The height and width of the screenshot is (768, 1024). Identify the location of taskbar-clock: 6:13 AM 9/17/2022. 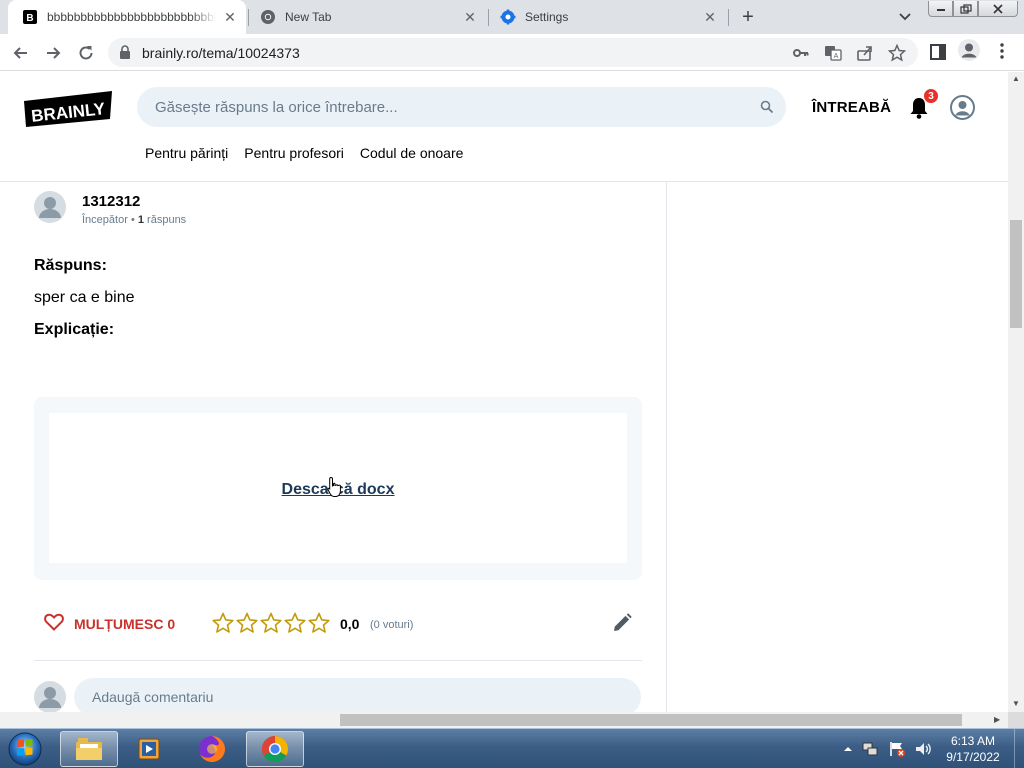
(973, 749).